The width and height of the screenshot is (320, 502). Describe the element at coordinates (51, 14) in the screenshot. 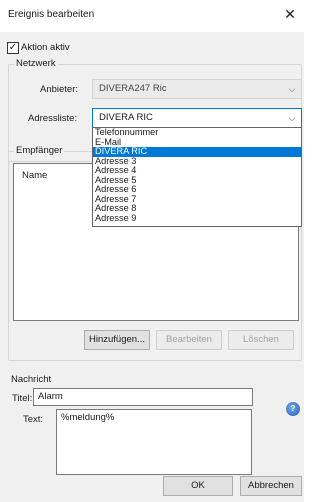

I see `window-title: Ereignis bearbeiten` at that location.